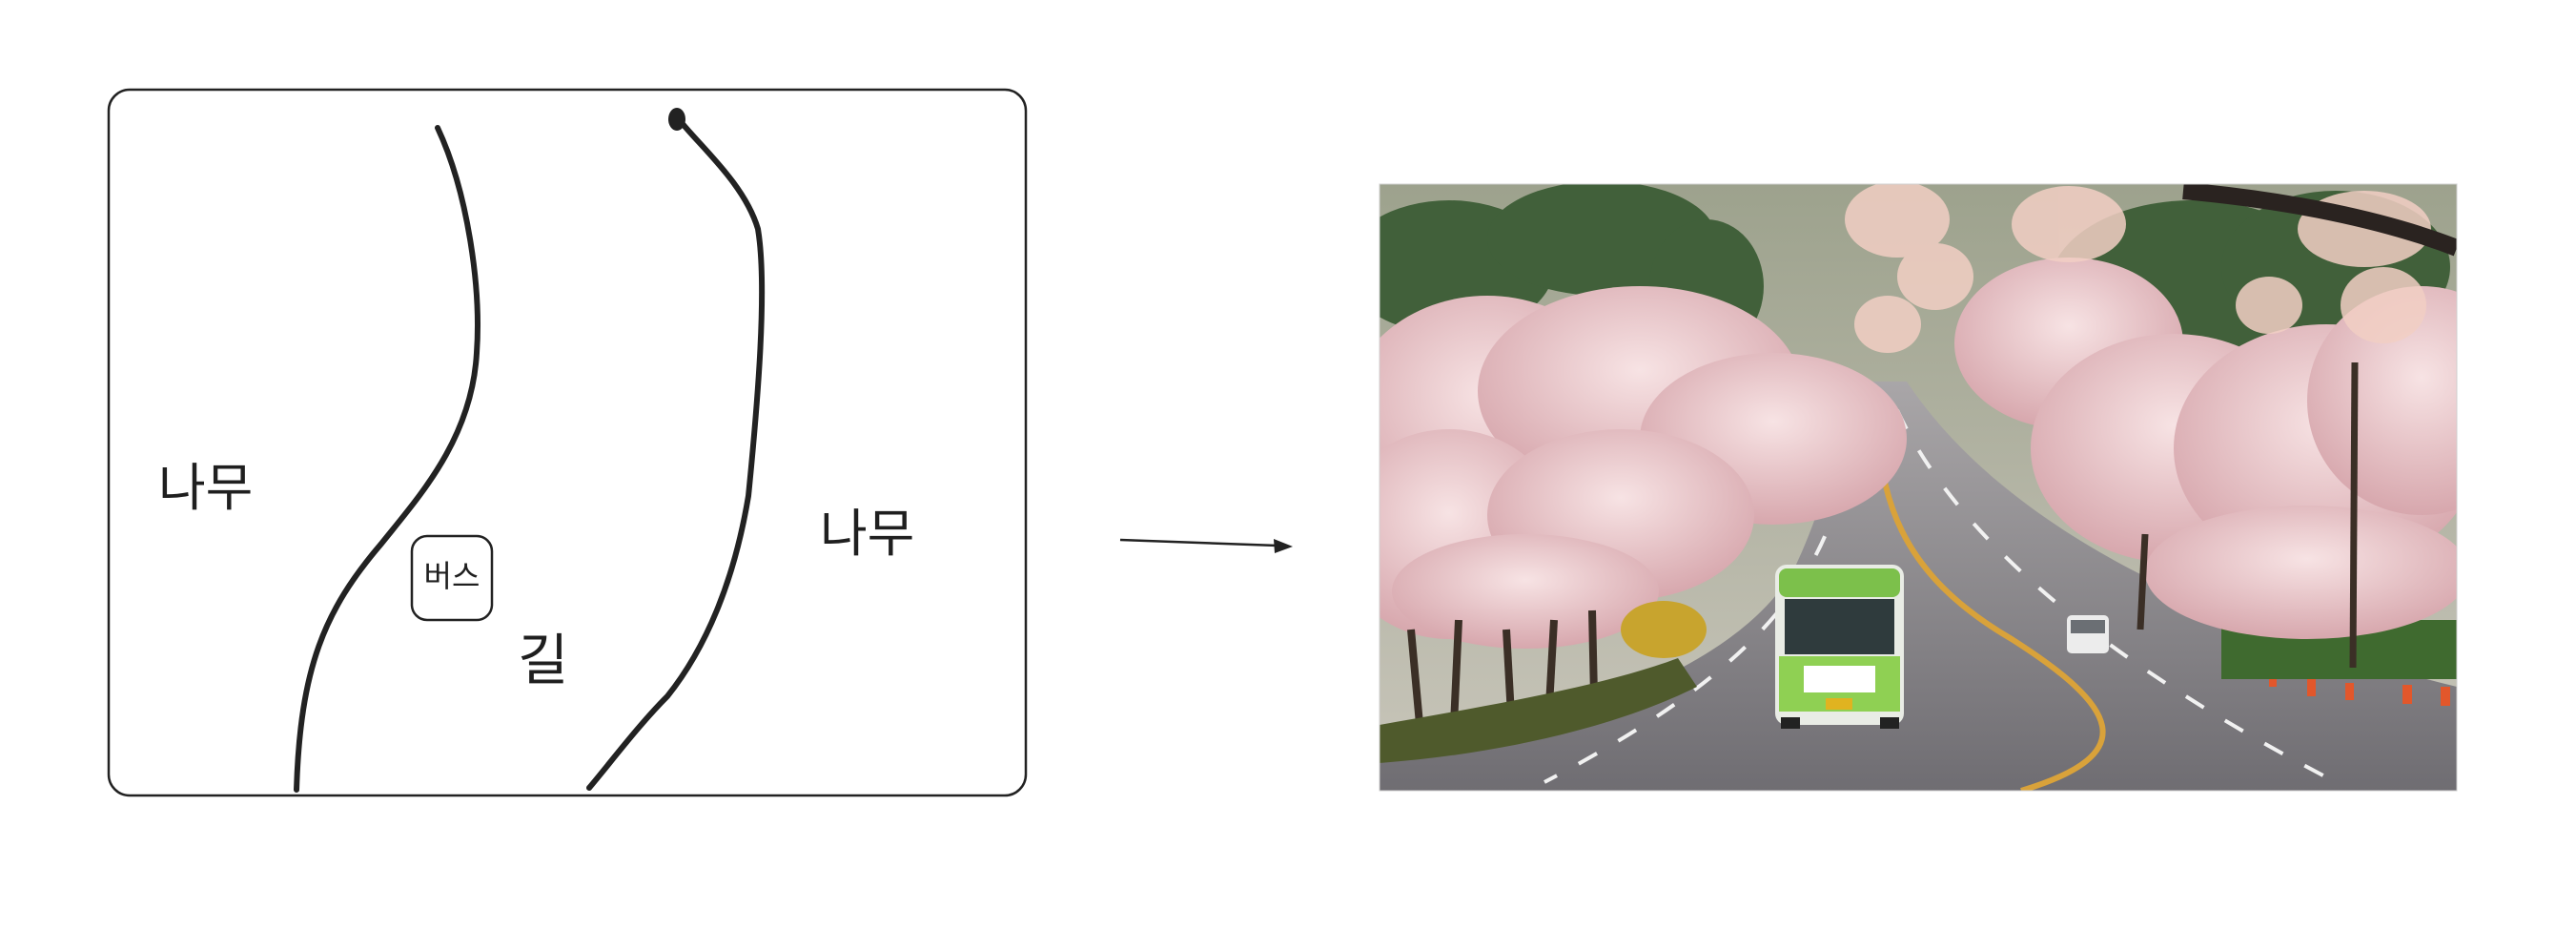 Image resolution: width=2576 pixels, height=950 pixels. I want to click on tree-label-right: 나무, so click(867, 534).